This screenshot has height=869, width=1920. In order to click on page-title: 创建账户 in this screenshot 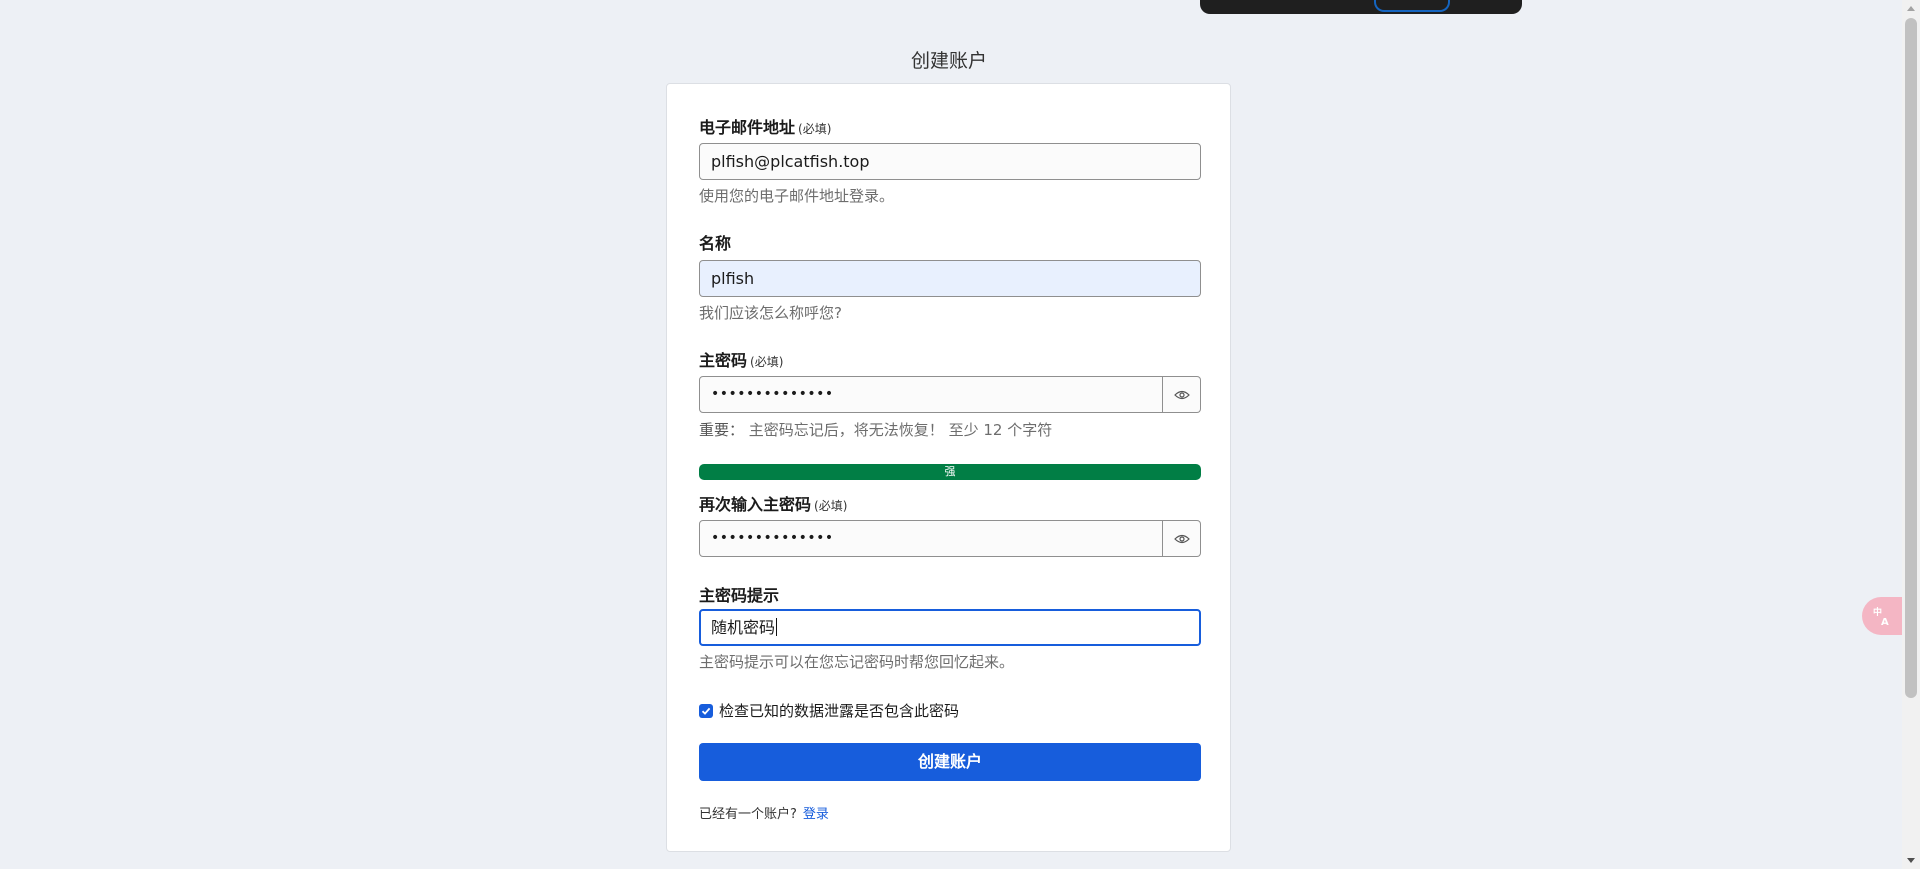, I will do `click(948, 61)`.